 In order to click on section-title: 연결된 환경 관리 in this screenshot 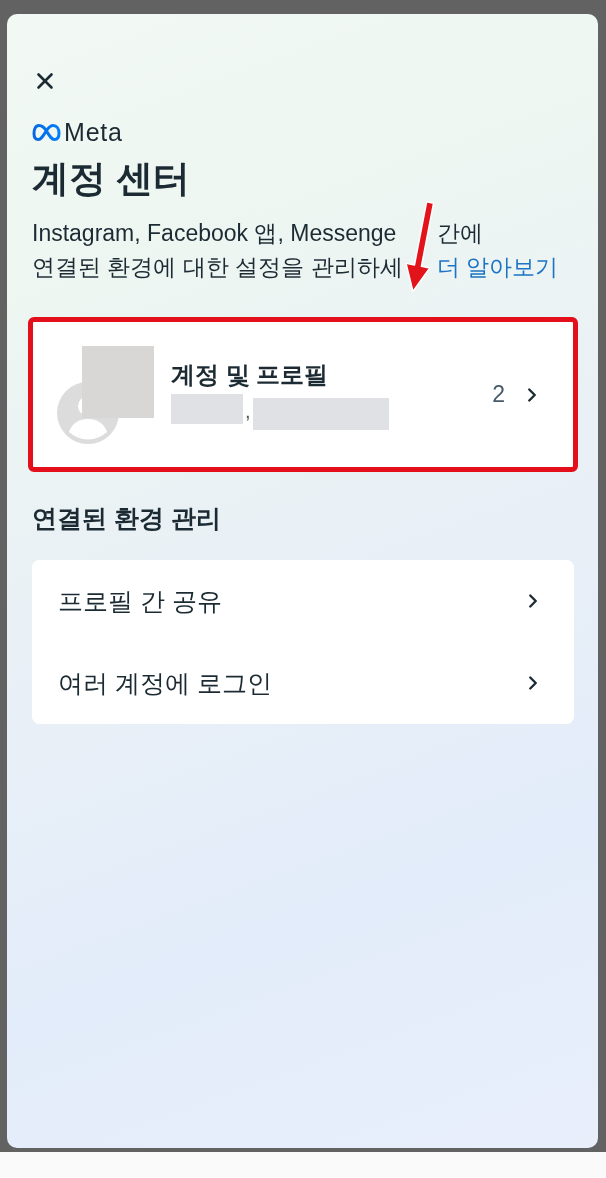, I will do `click(126, 518)`.